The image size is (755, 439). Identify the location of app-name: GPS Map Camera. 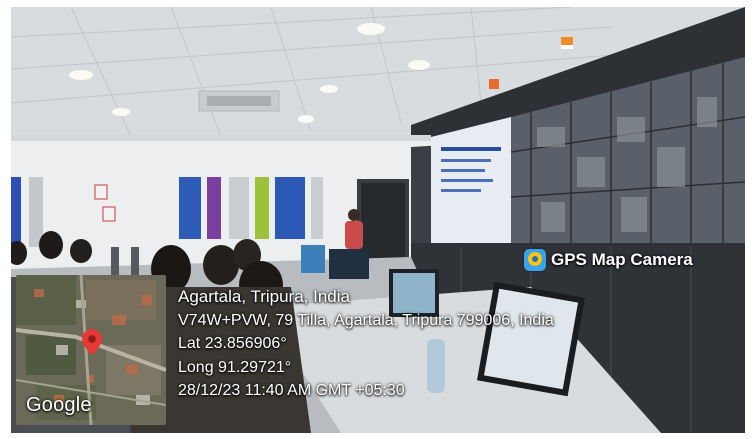
(622, 259).